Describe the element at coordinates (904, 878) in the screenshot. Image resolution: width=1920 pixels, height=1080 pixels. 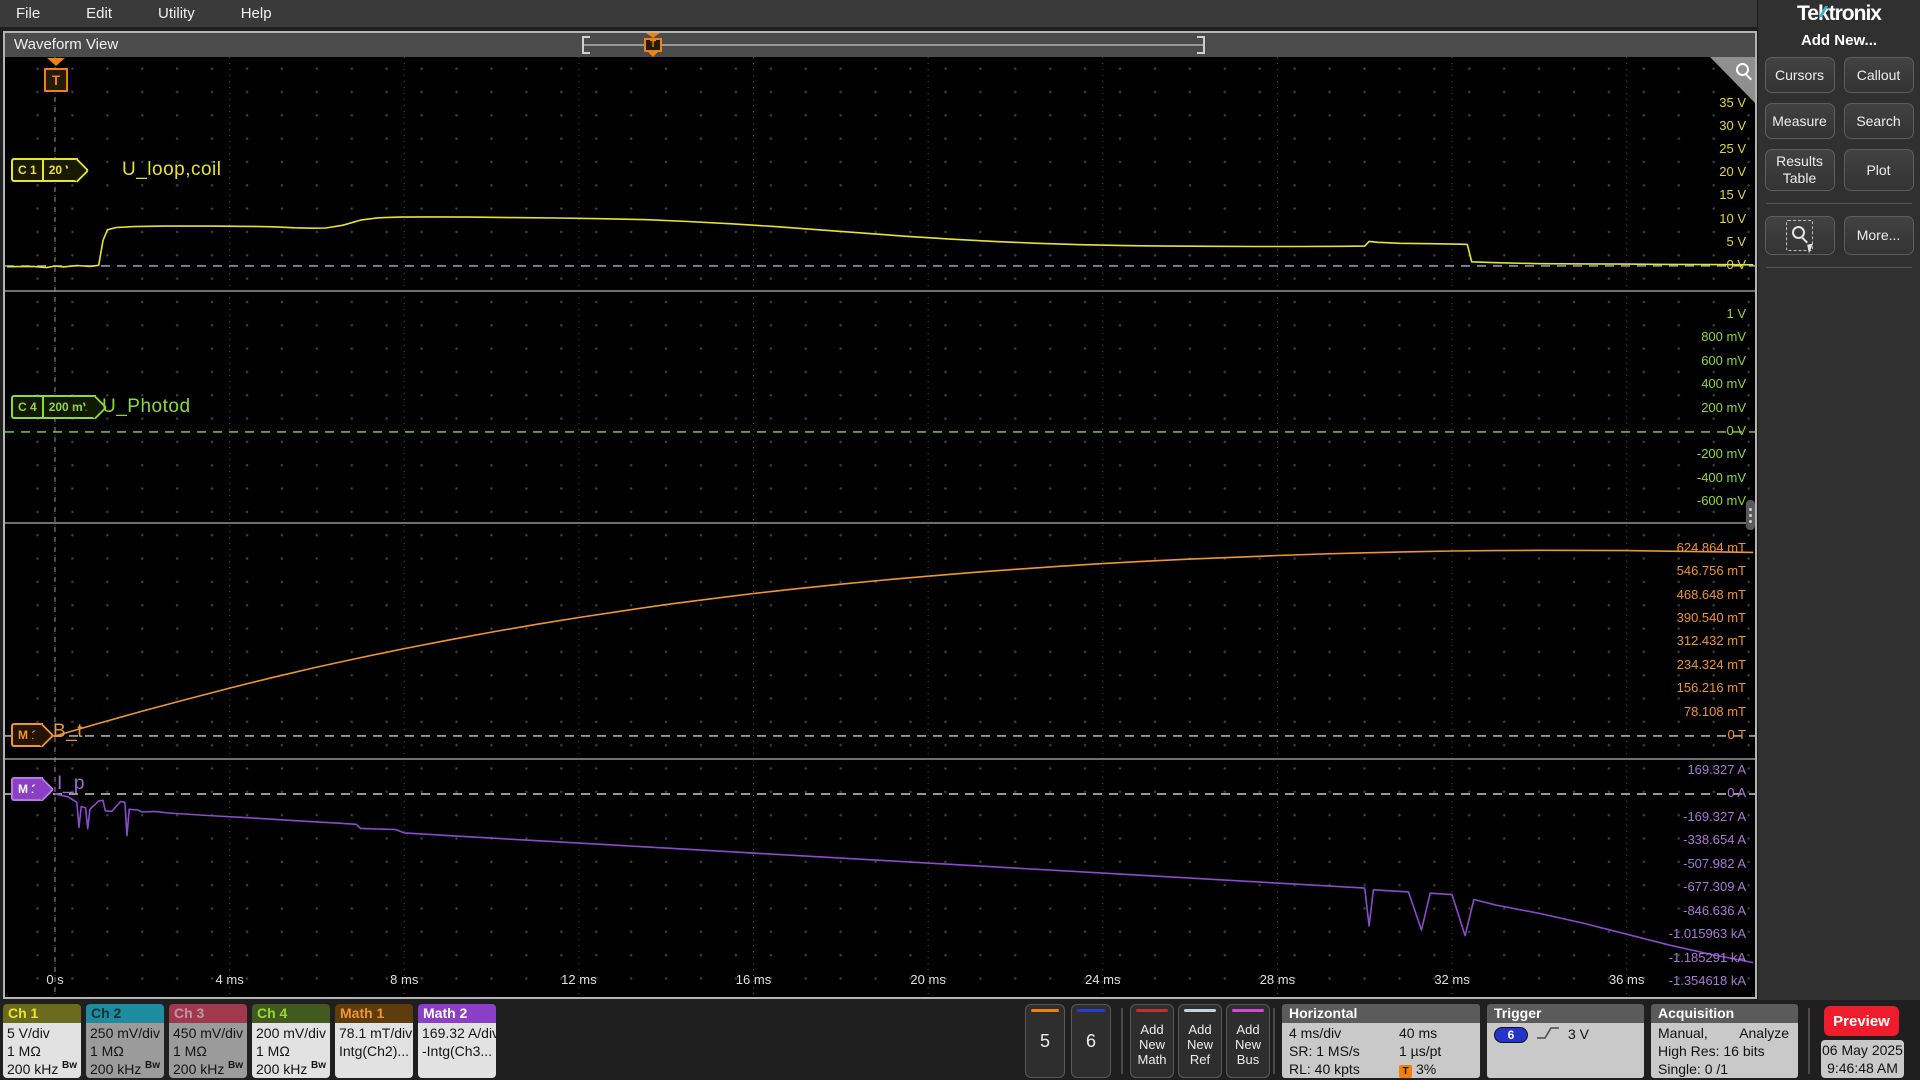
I see `math2-trace` at that location.